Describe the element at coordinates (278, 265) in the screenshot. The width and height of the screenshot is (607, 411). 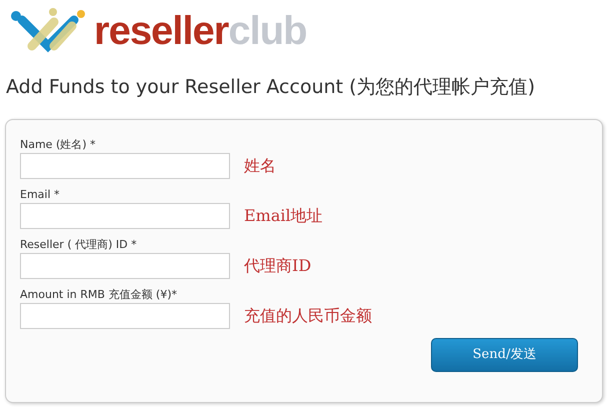
I see `field-hint: 代理商ID` at that location.